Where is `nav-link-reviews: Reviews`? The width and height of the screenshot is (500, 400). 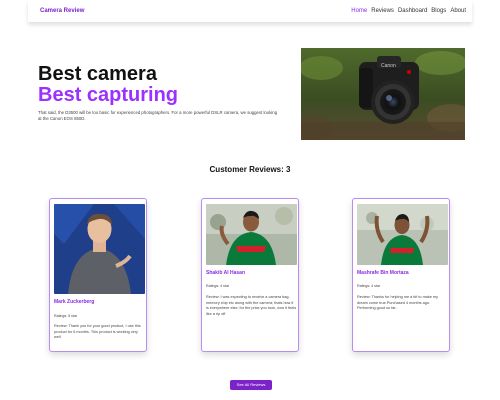 nav-link-reviews: Reviews is located at coordinates (382, 11).